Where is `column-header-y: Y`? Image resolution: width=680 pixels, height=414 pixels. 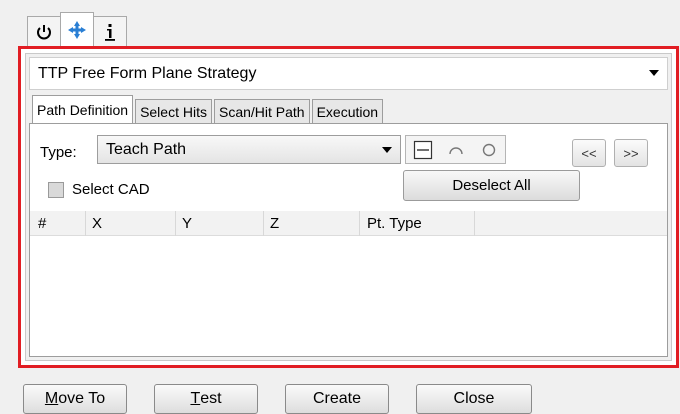
column-header-y: Y is located at coordinates (220, 223).